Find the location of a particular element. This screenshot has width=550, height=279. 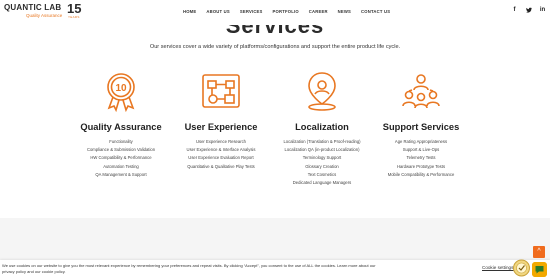

facebook-icon: f is located at coordinates (514, 11).